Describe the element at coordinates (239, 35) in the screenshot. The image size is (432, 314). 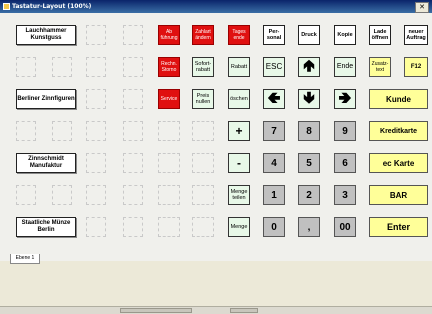
I see `key-tagesende: Tages ende` at that location.